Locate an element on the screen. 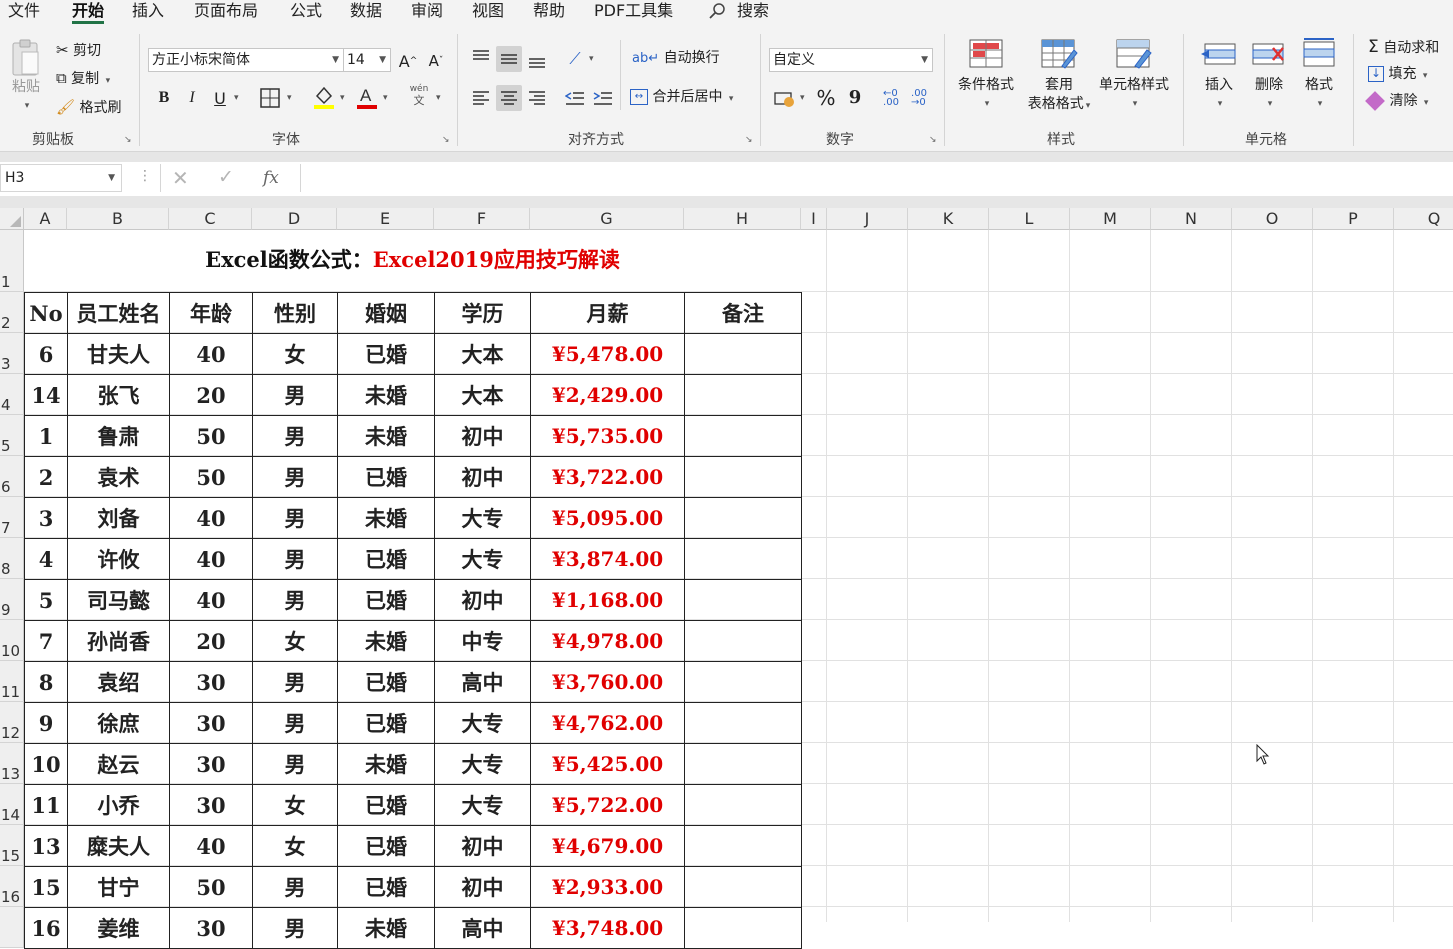 The width and height of the screenshot is (1453, 949). cell-salary: ¥5,722.00 is located at coordinates (608, 805).